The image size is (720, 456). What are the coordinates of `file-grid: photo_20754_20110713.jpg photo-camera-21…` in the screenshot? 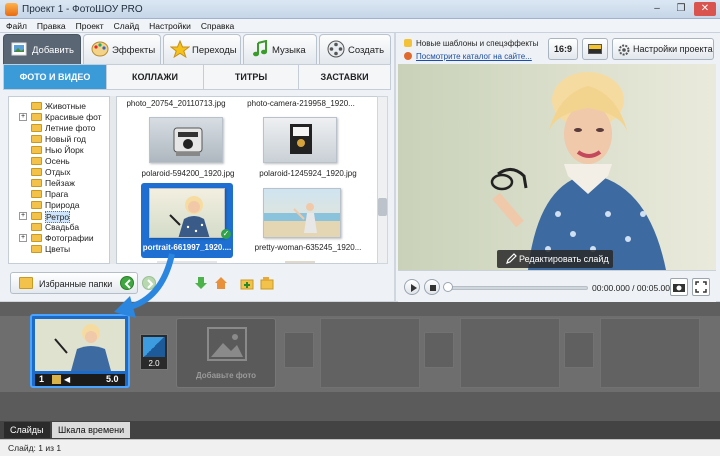 It's located at (247, 180).